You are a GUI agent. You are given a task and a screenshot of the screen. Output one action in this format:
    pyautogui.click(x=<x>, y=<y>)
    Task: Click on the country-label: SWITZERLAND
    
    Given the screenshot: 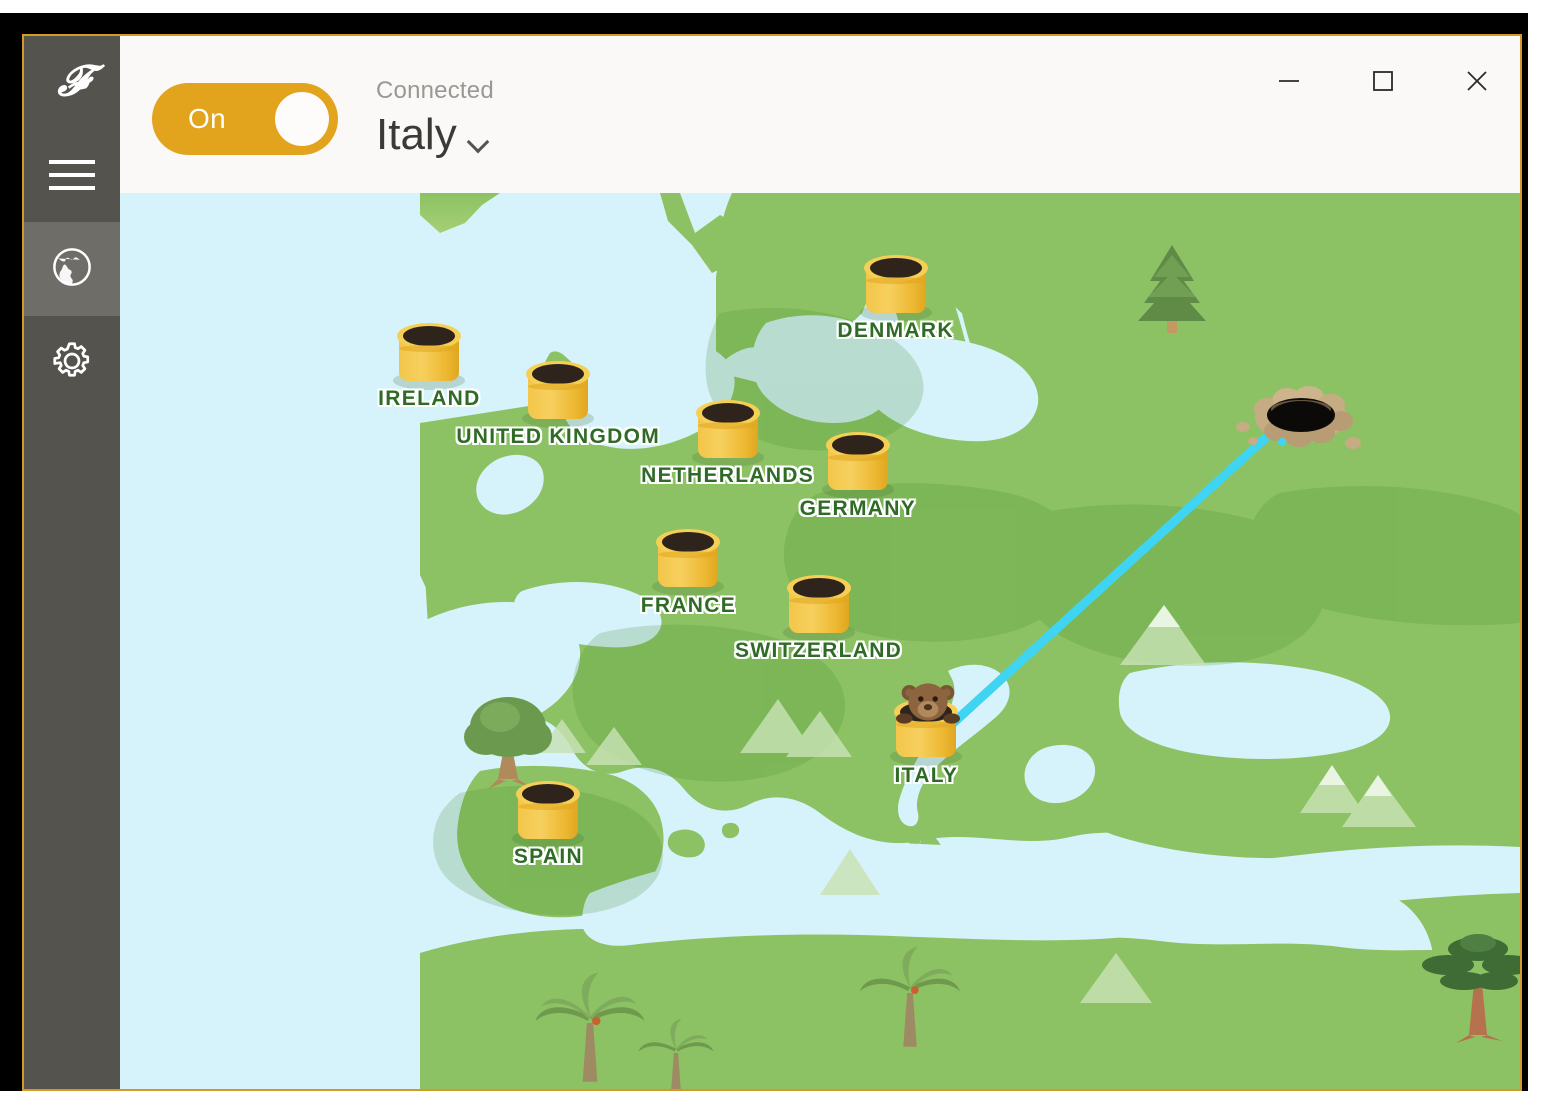 What is the action you would take?
    pyautogui.click(x=819, y=651)
    